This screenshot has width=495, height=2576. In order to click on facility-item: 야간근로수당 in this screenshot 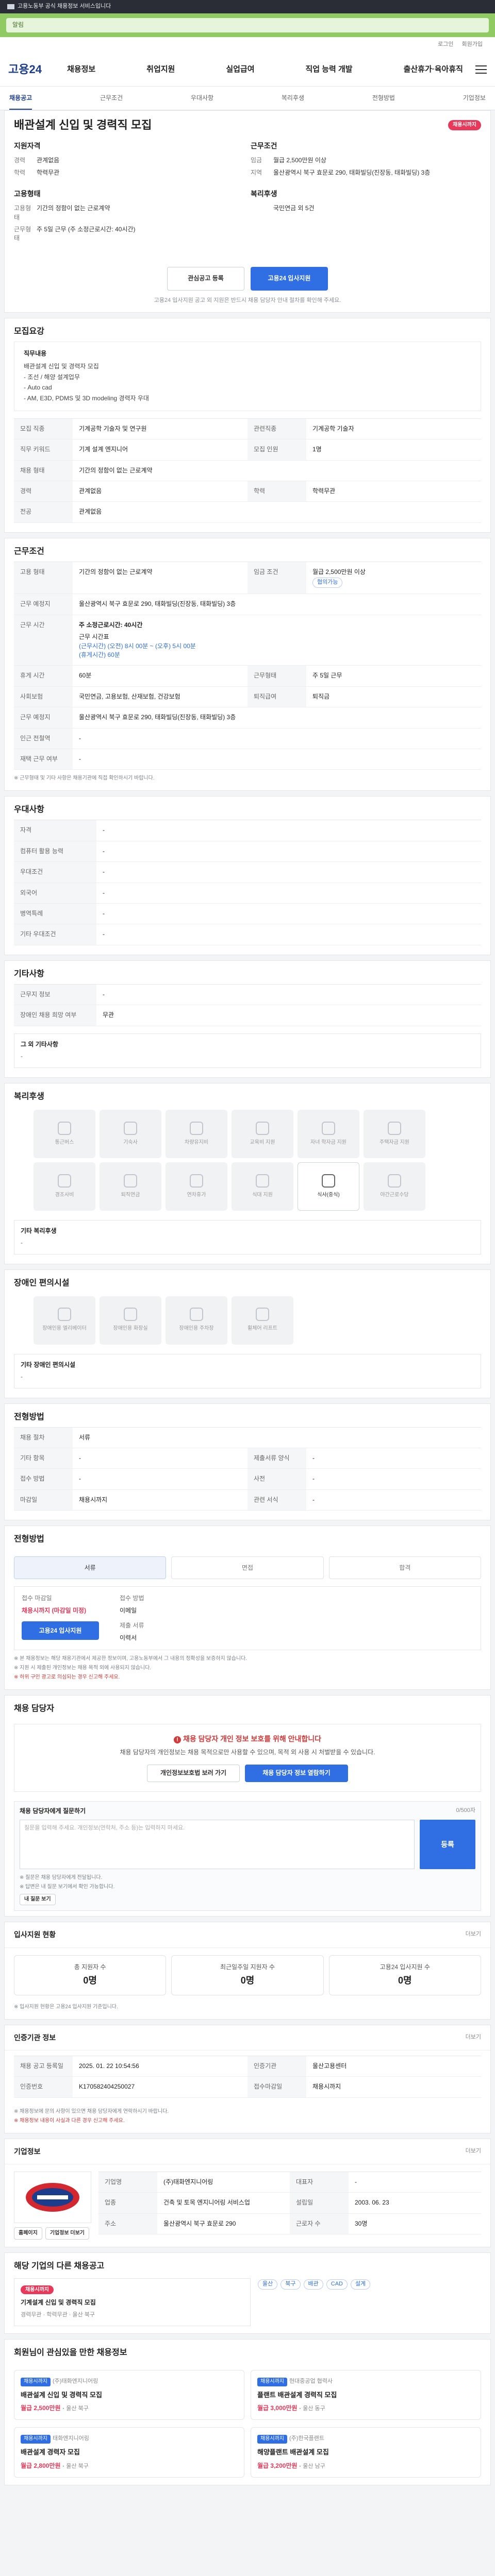, I will do `click(394, 1186)`.